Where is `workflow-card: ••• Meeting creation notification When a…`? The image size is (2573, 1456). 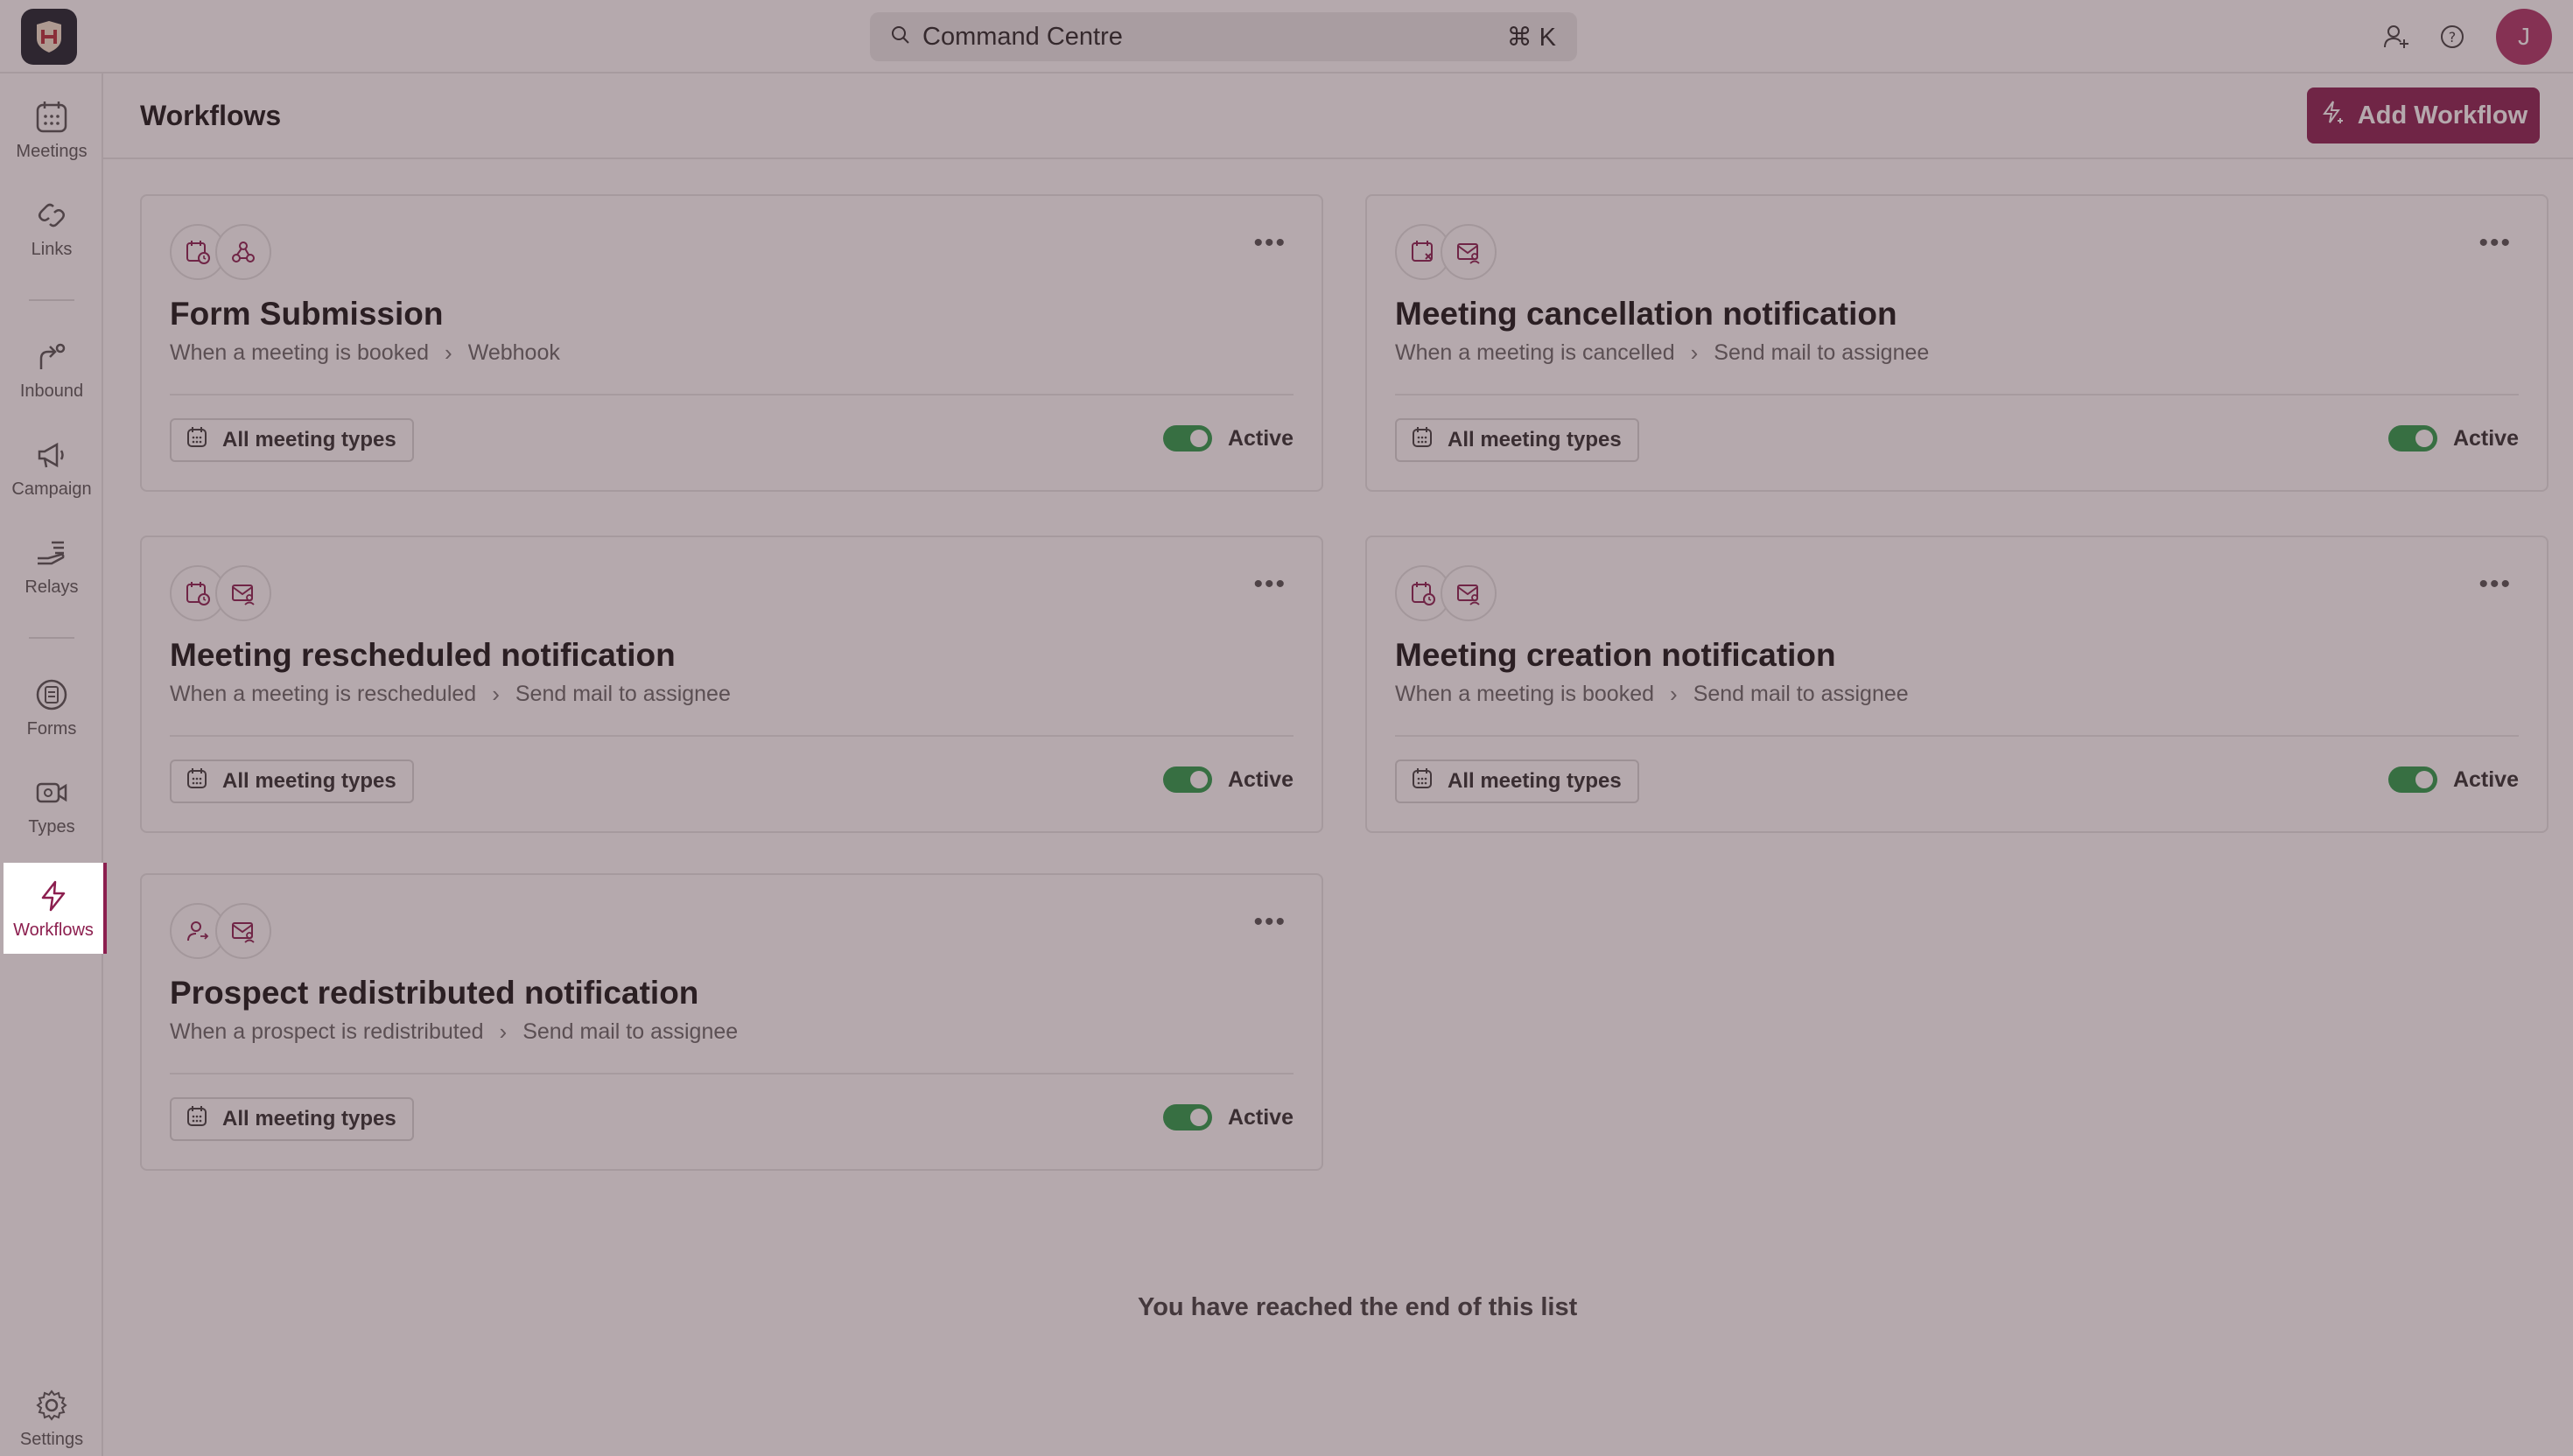
workflow-card: ••• Meeting creation notification When a… is located at coordinates (1956, 684).